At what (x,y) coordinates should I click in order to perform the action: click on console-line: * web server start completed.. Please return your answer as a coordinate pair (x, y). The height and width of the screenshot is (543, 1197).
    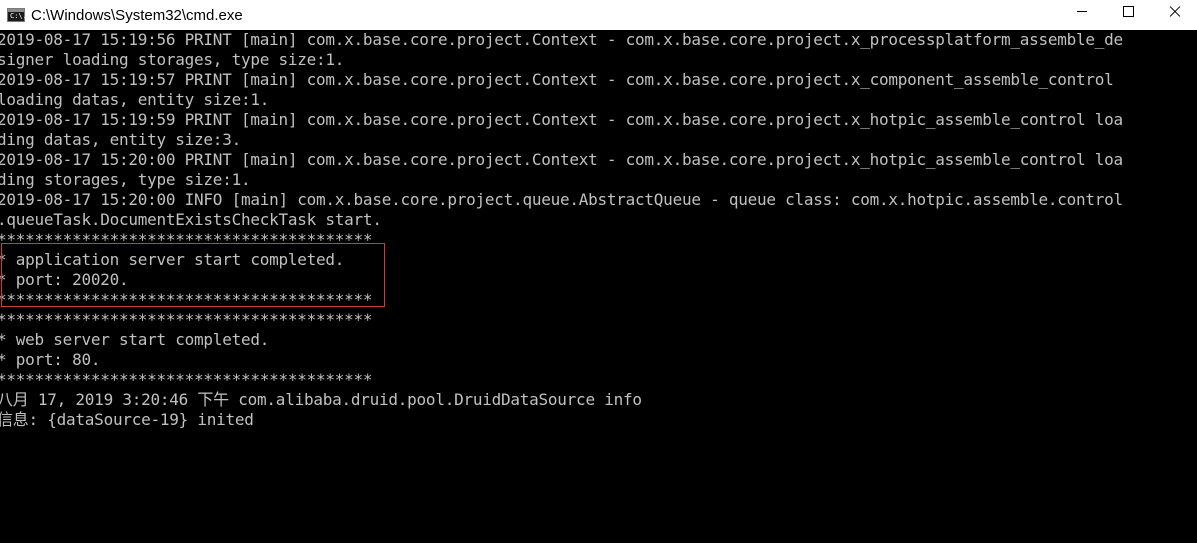
    Looking at the image, I should click on (135, 339).